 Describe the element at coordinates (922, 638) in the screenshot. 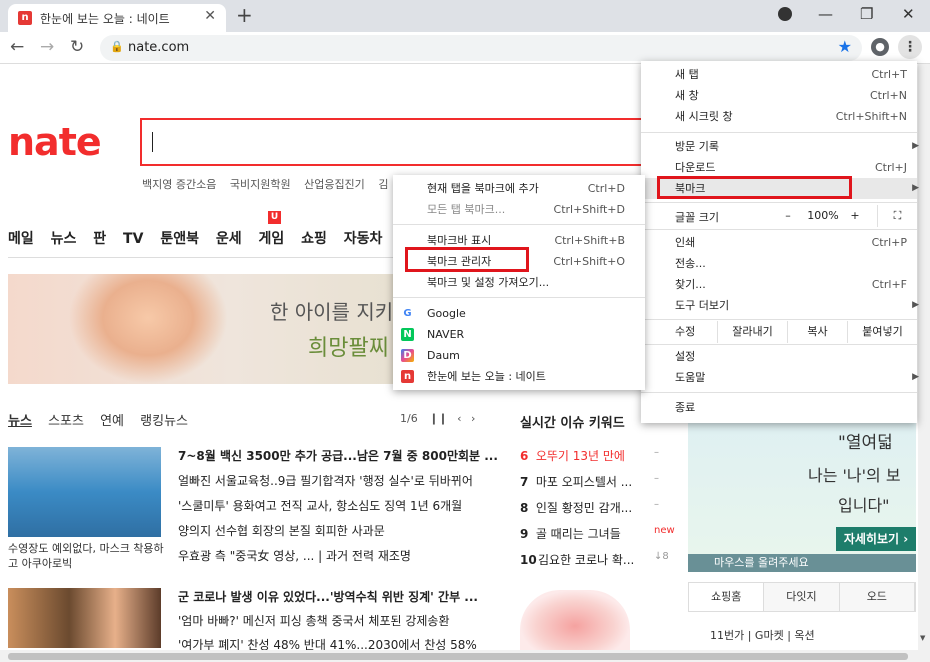

I see `scroll-down-icon: ▼` at that location.